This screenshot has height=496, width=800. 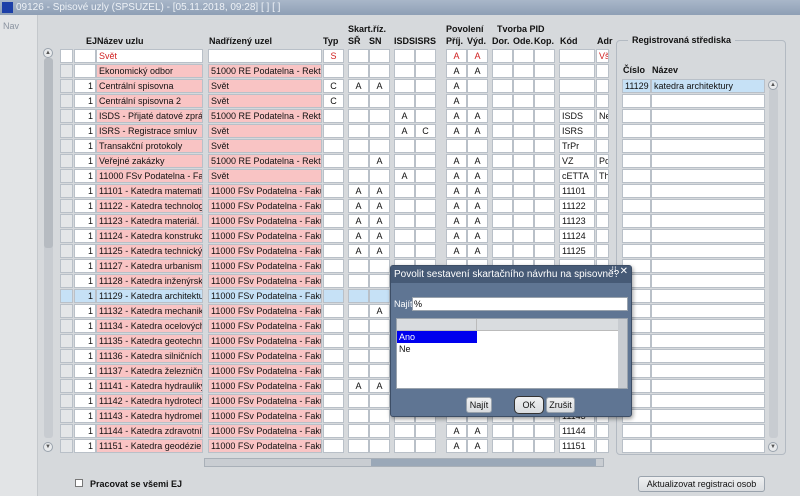 I want to click on cell-parent: 51000 RE Podatelna - Rektorát, so click(x=265, y=116).